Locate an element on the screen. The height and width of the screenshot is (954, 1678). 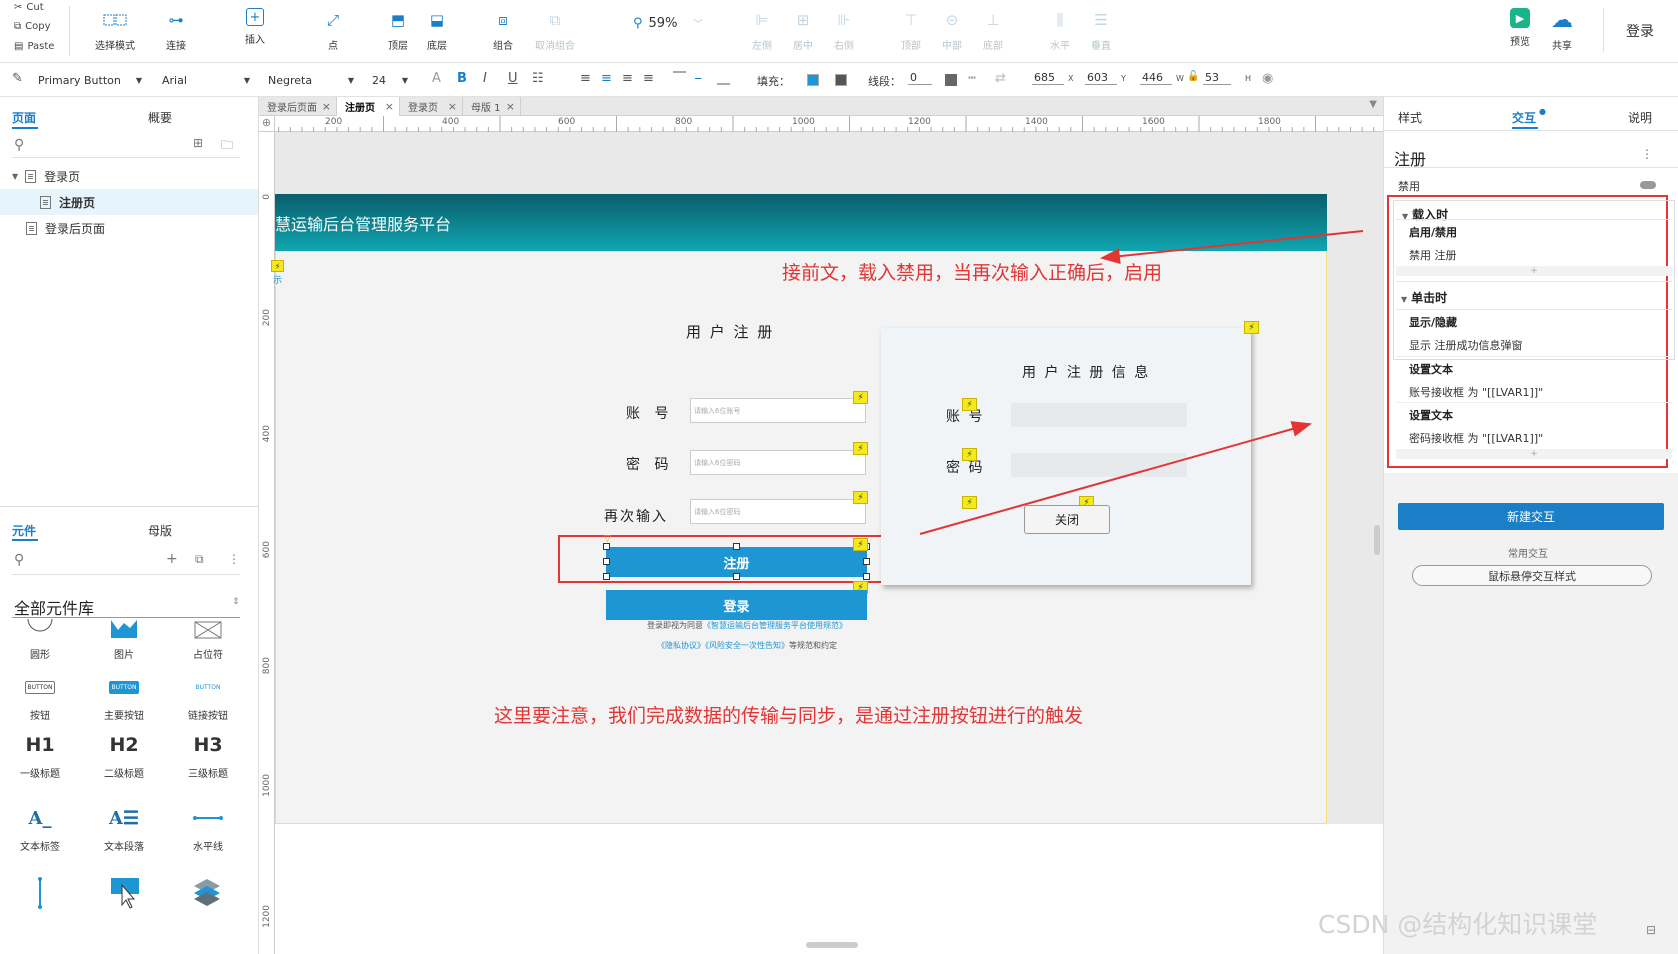
x-input: 685 is located at coordinates (1048, 78).